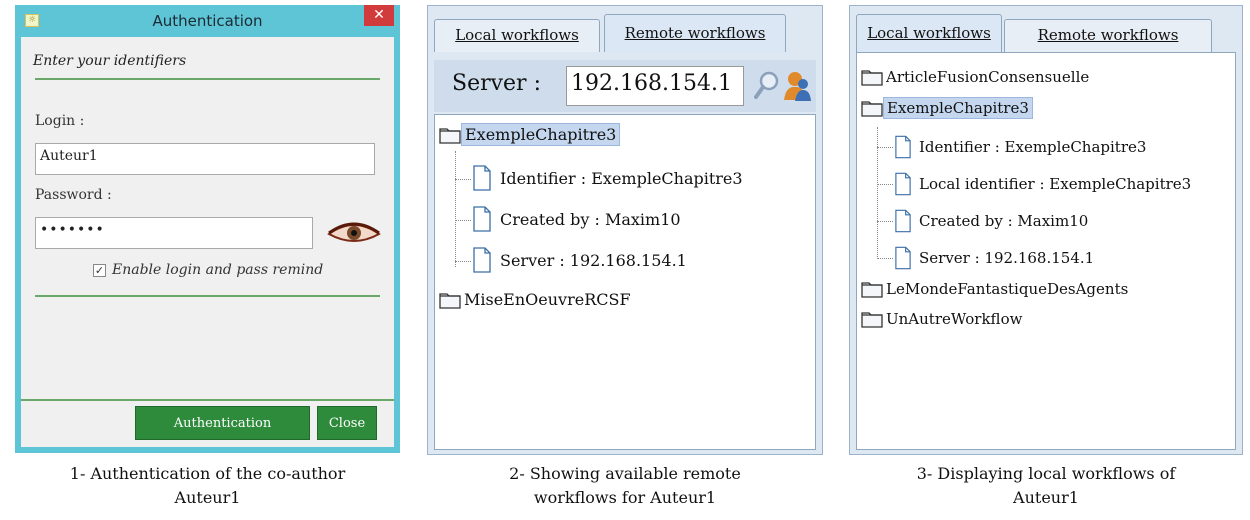  What do you see at coordinates (110, 61) in the screenshot?
I see `auth-subtitle: Enter your identifiers` at bounding box center [110, 61].